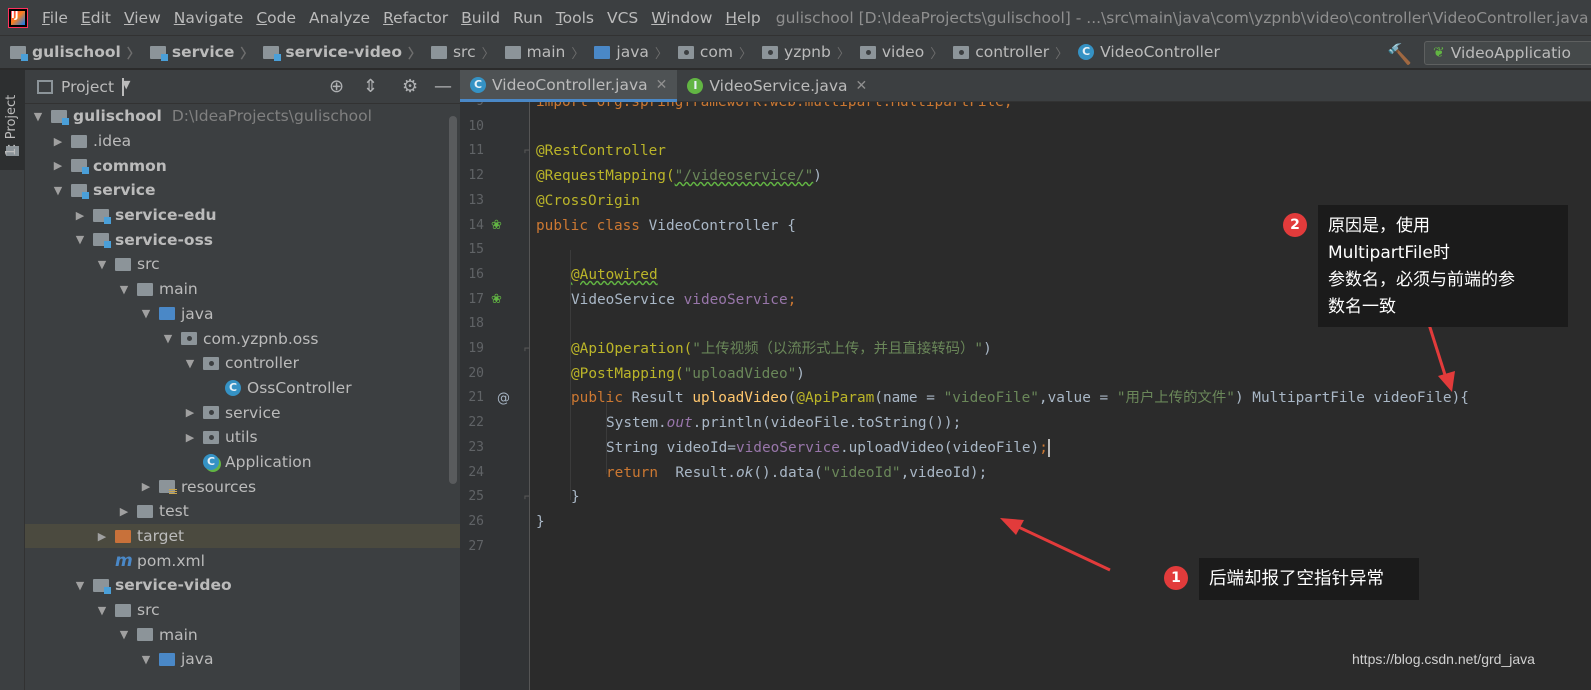 The height and width of the screenshot is (690, 1591). Describe the element at coordinates (472, 108) in the screenshot. I see `line-number: 9` at that location.